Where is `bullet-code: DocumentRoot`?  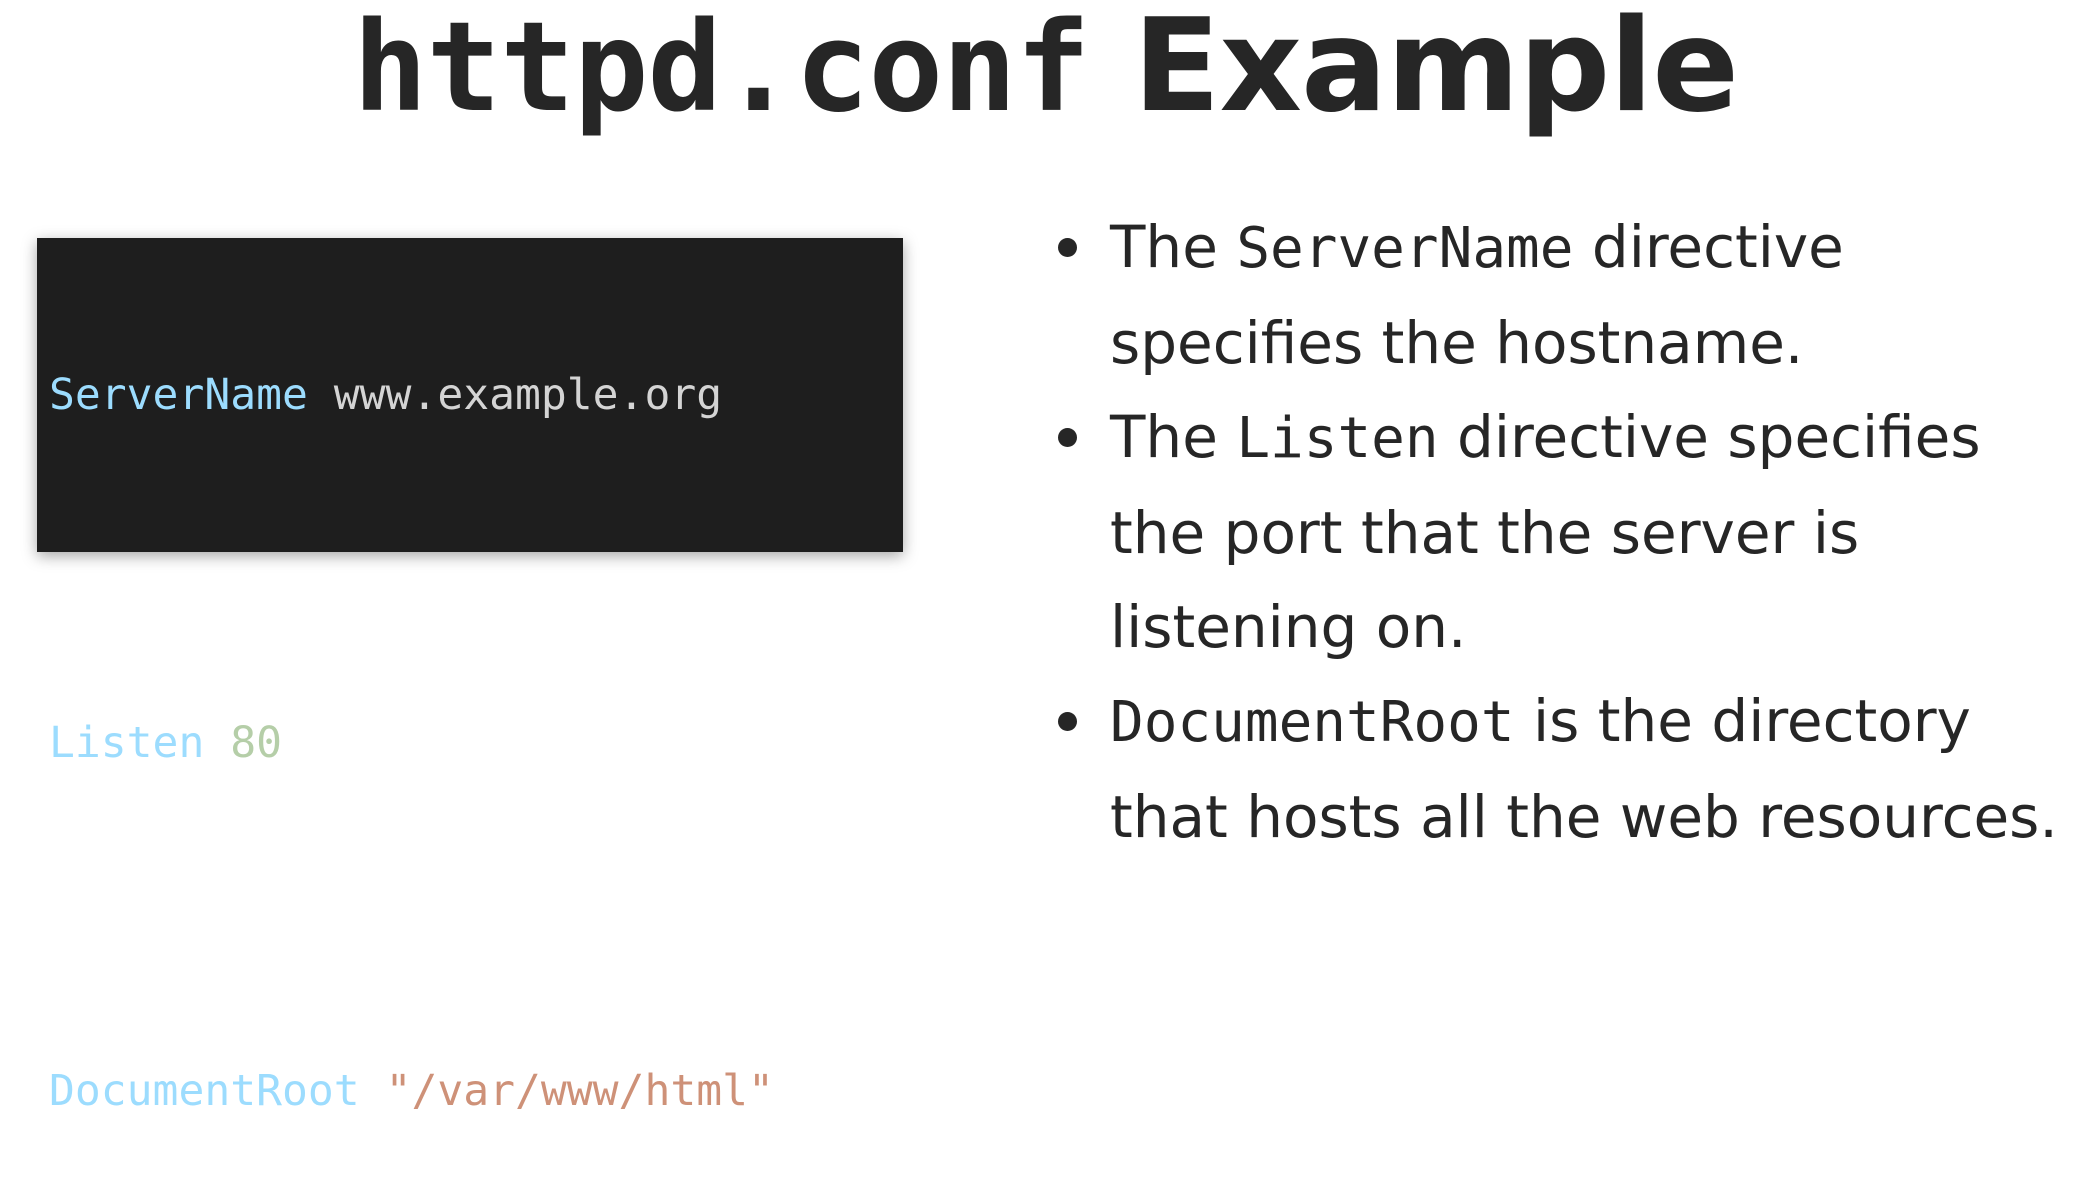 bullet-code: DocumentRoot is located at coordinates (1312, 722).